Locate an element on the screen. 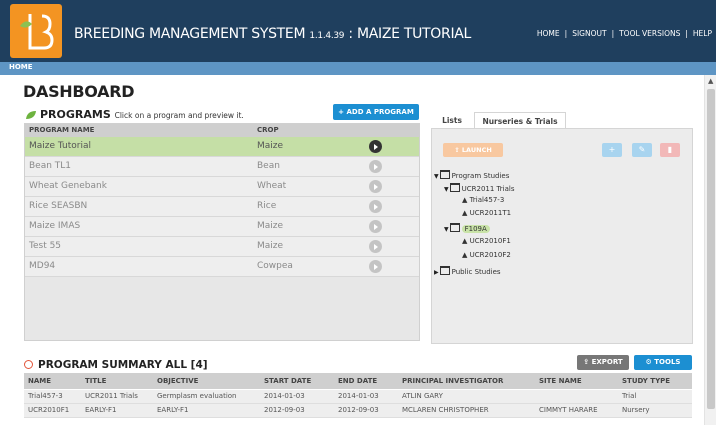 Image resolution: width=716 pixels, height=425 pixels. tools-button: ⚙ TOOLS is located at coordinates (663, 362).